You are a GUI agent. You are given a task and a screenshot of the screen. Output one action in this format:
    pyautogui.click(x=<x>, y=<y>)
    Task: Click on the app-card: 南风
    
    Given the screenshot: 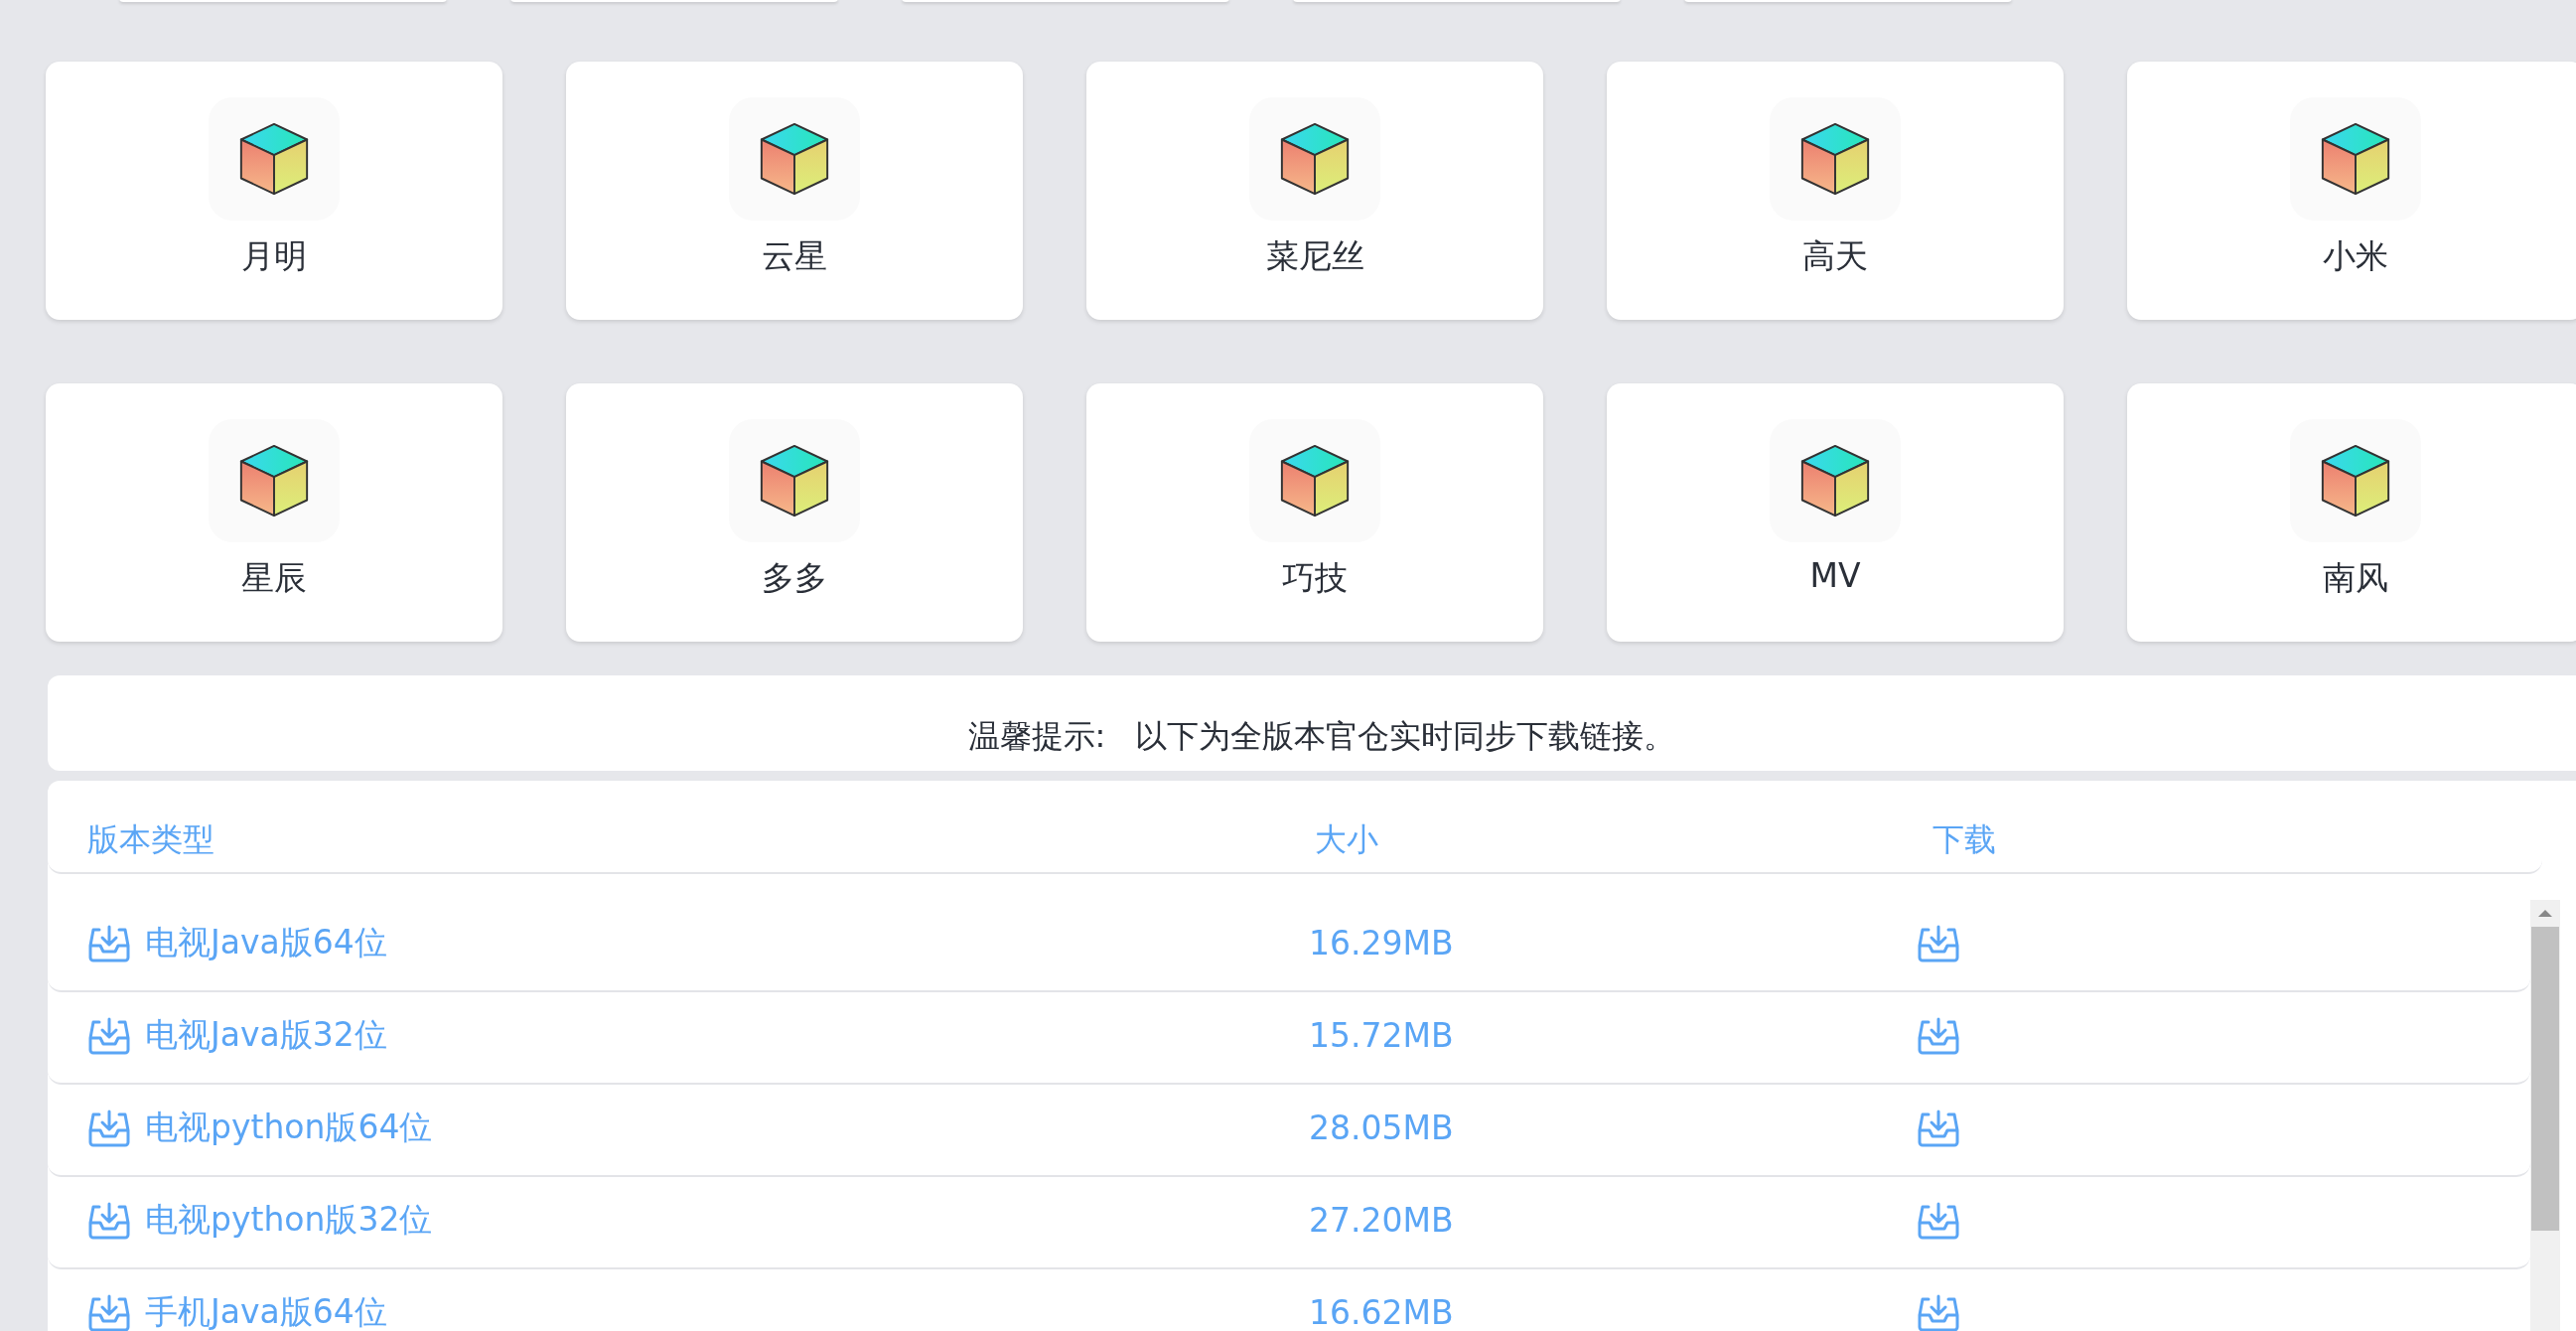 What is the action you would take?
    pyautogui.click(x=2351, y=513)
    